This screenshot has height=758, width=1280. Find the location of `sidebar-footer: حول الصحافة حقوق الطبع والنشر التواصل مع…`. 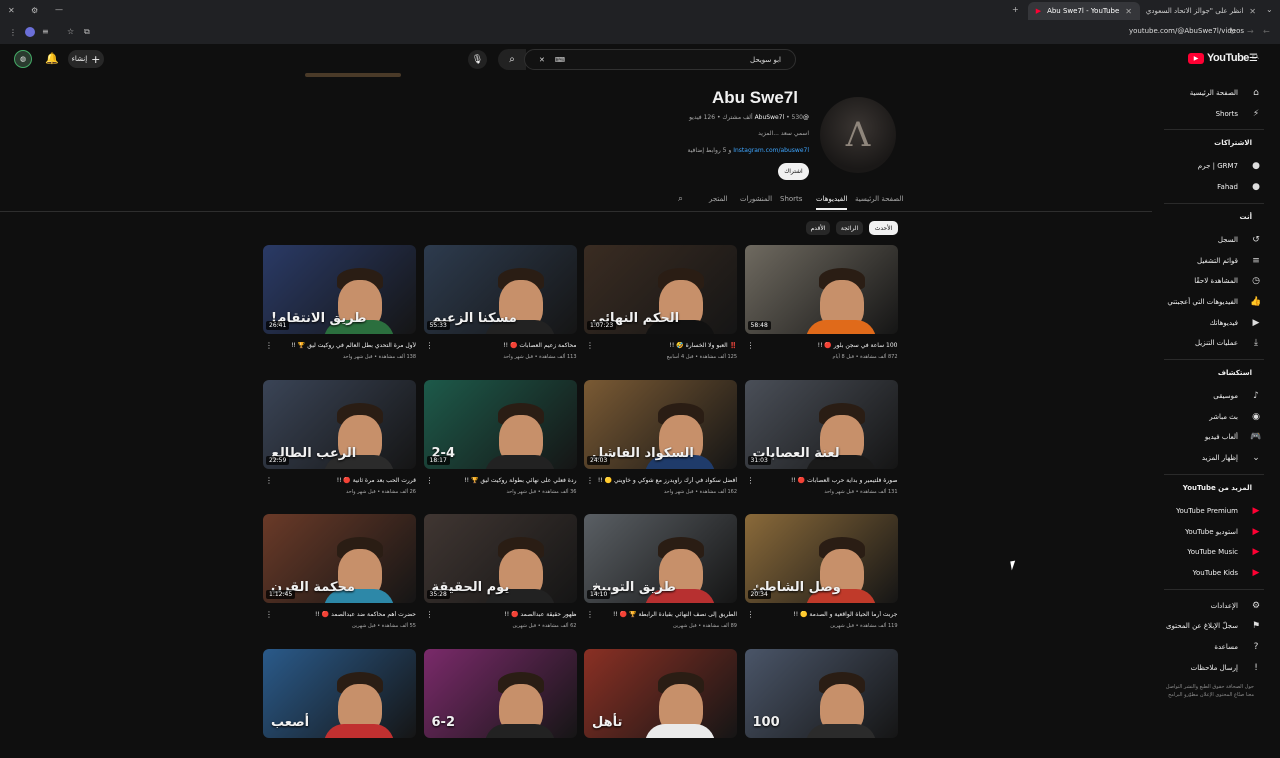

sidebar-footer: حول الصحافة حقوق الطبع والنشر التواصل مع… is located at coordinates (1209, 691).